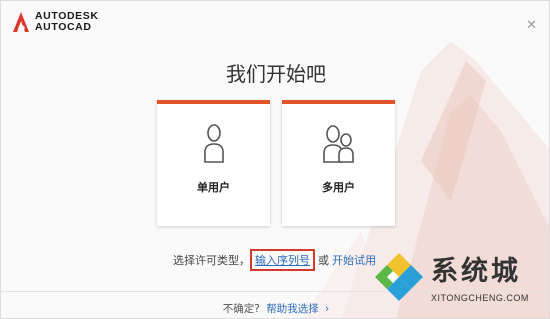 The height and width of the screenshot is (319, 550). I want to click on not-sure-text: 不确定?, so click(241, 309).